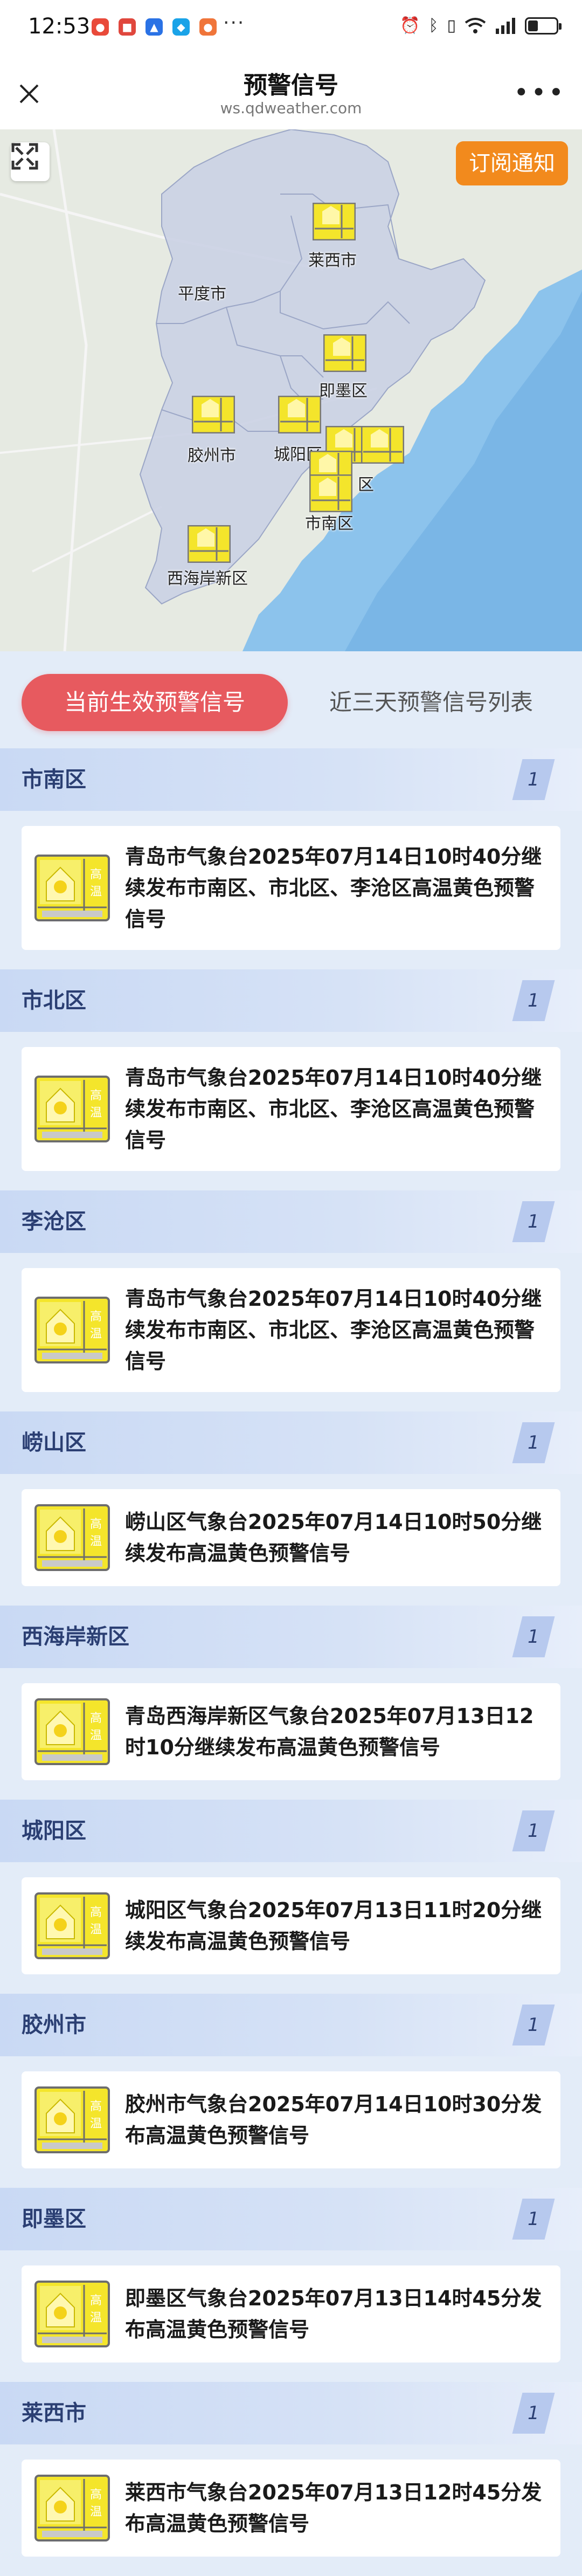 The width and height of the screenshot is (582, 2576). Describe the element at coordinates (75, 1636) in the screenshot. I see `district-name: 西海岸新区` at that location.